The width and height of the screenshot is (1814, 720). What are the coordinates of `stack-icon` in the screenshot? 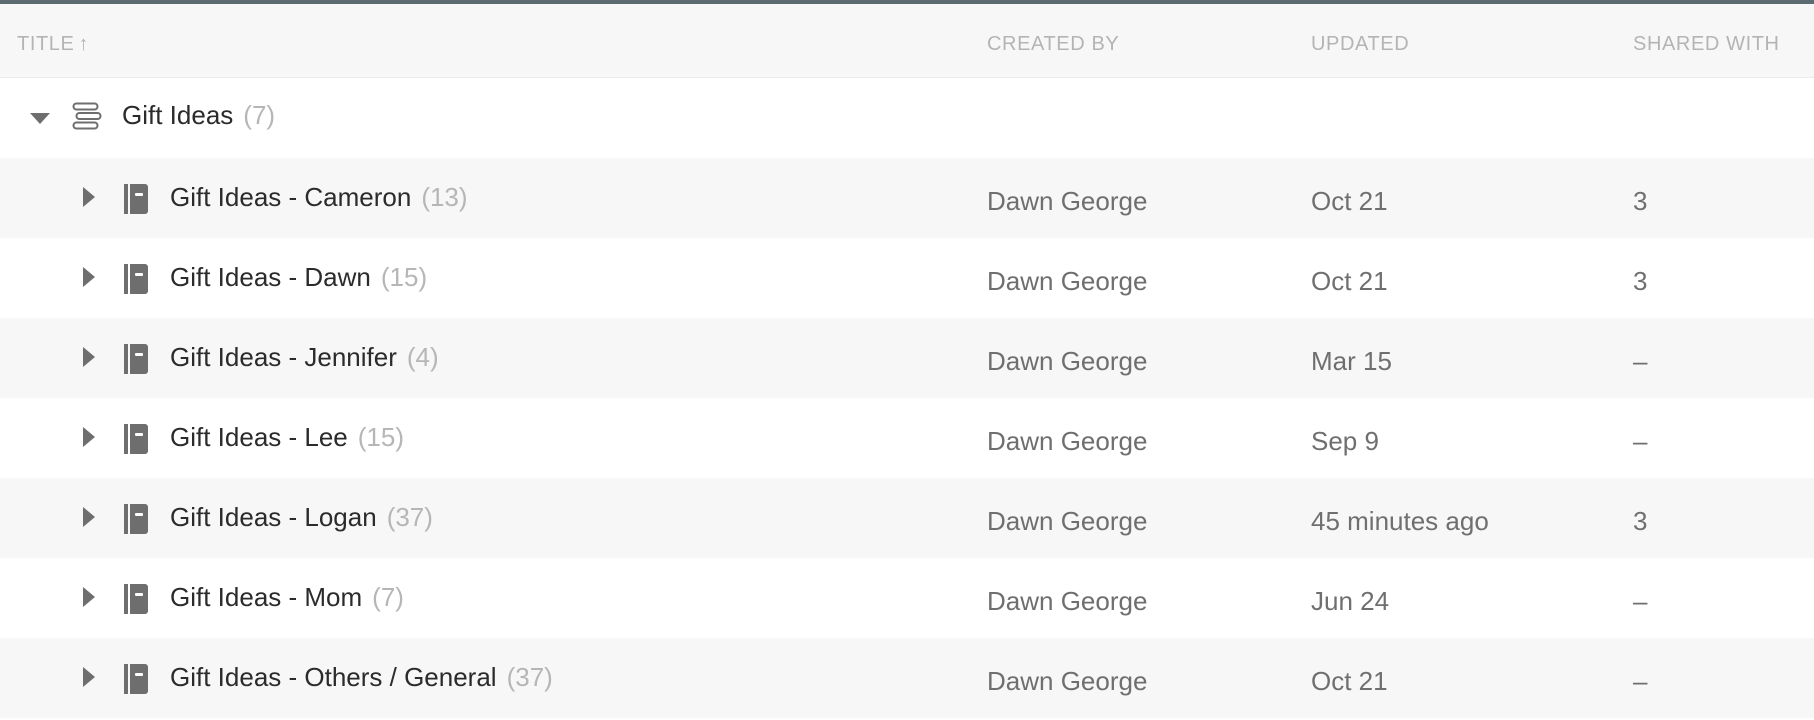 It's located at (87, 116).